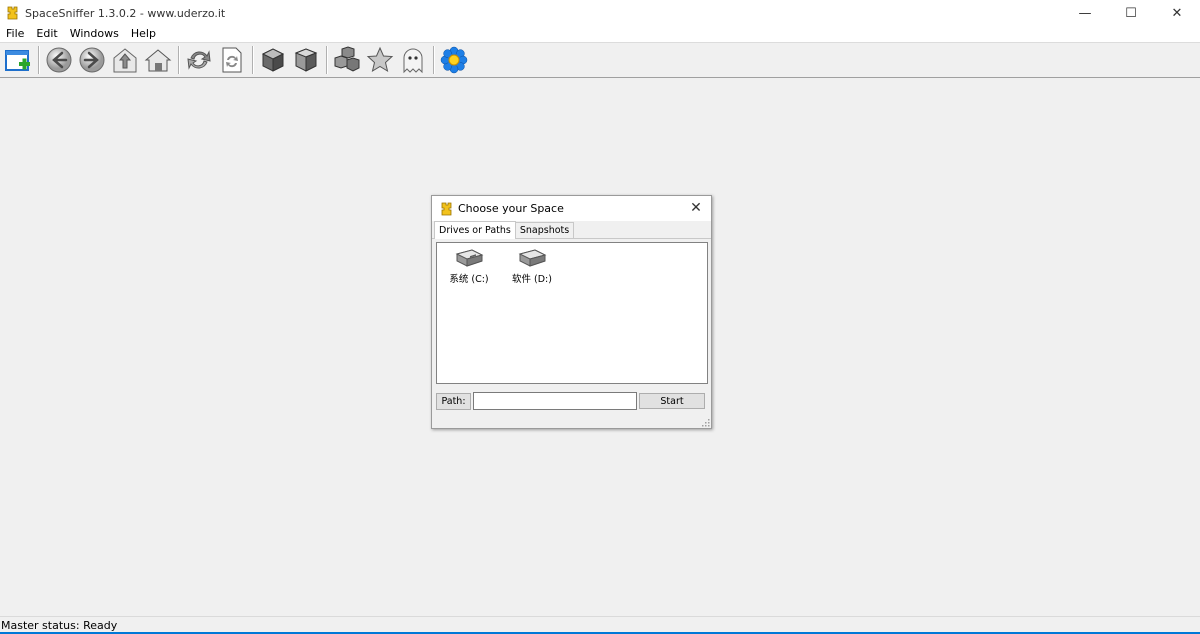 The width and height of the screenshot is (1200, 634). Describe the element at coordinates (453, 401) in the screenshot. I see `path-label-button: Path:` at that location.